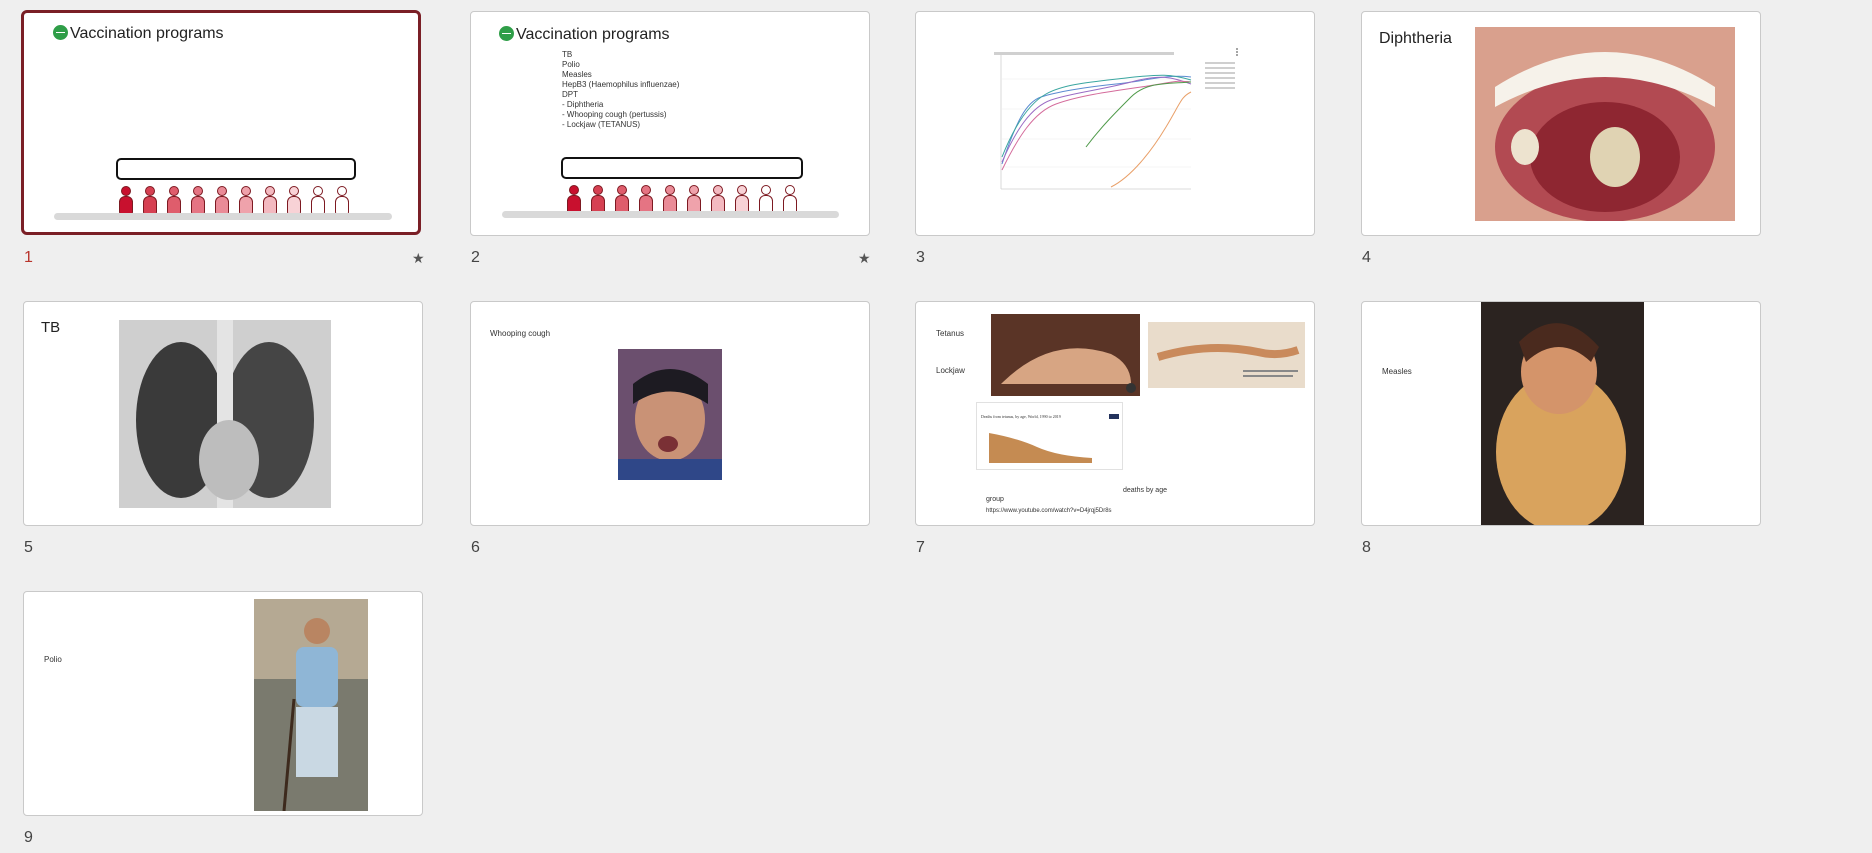 The width and height of the screenshot is (1872, 853). Describe the element at coordinates (1065, 355) in the screenshot. I see `opisthotonus-painting-photo` at that location.